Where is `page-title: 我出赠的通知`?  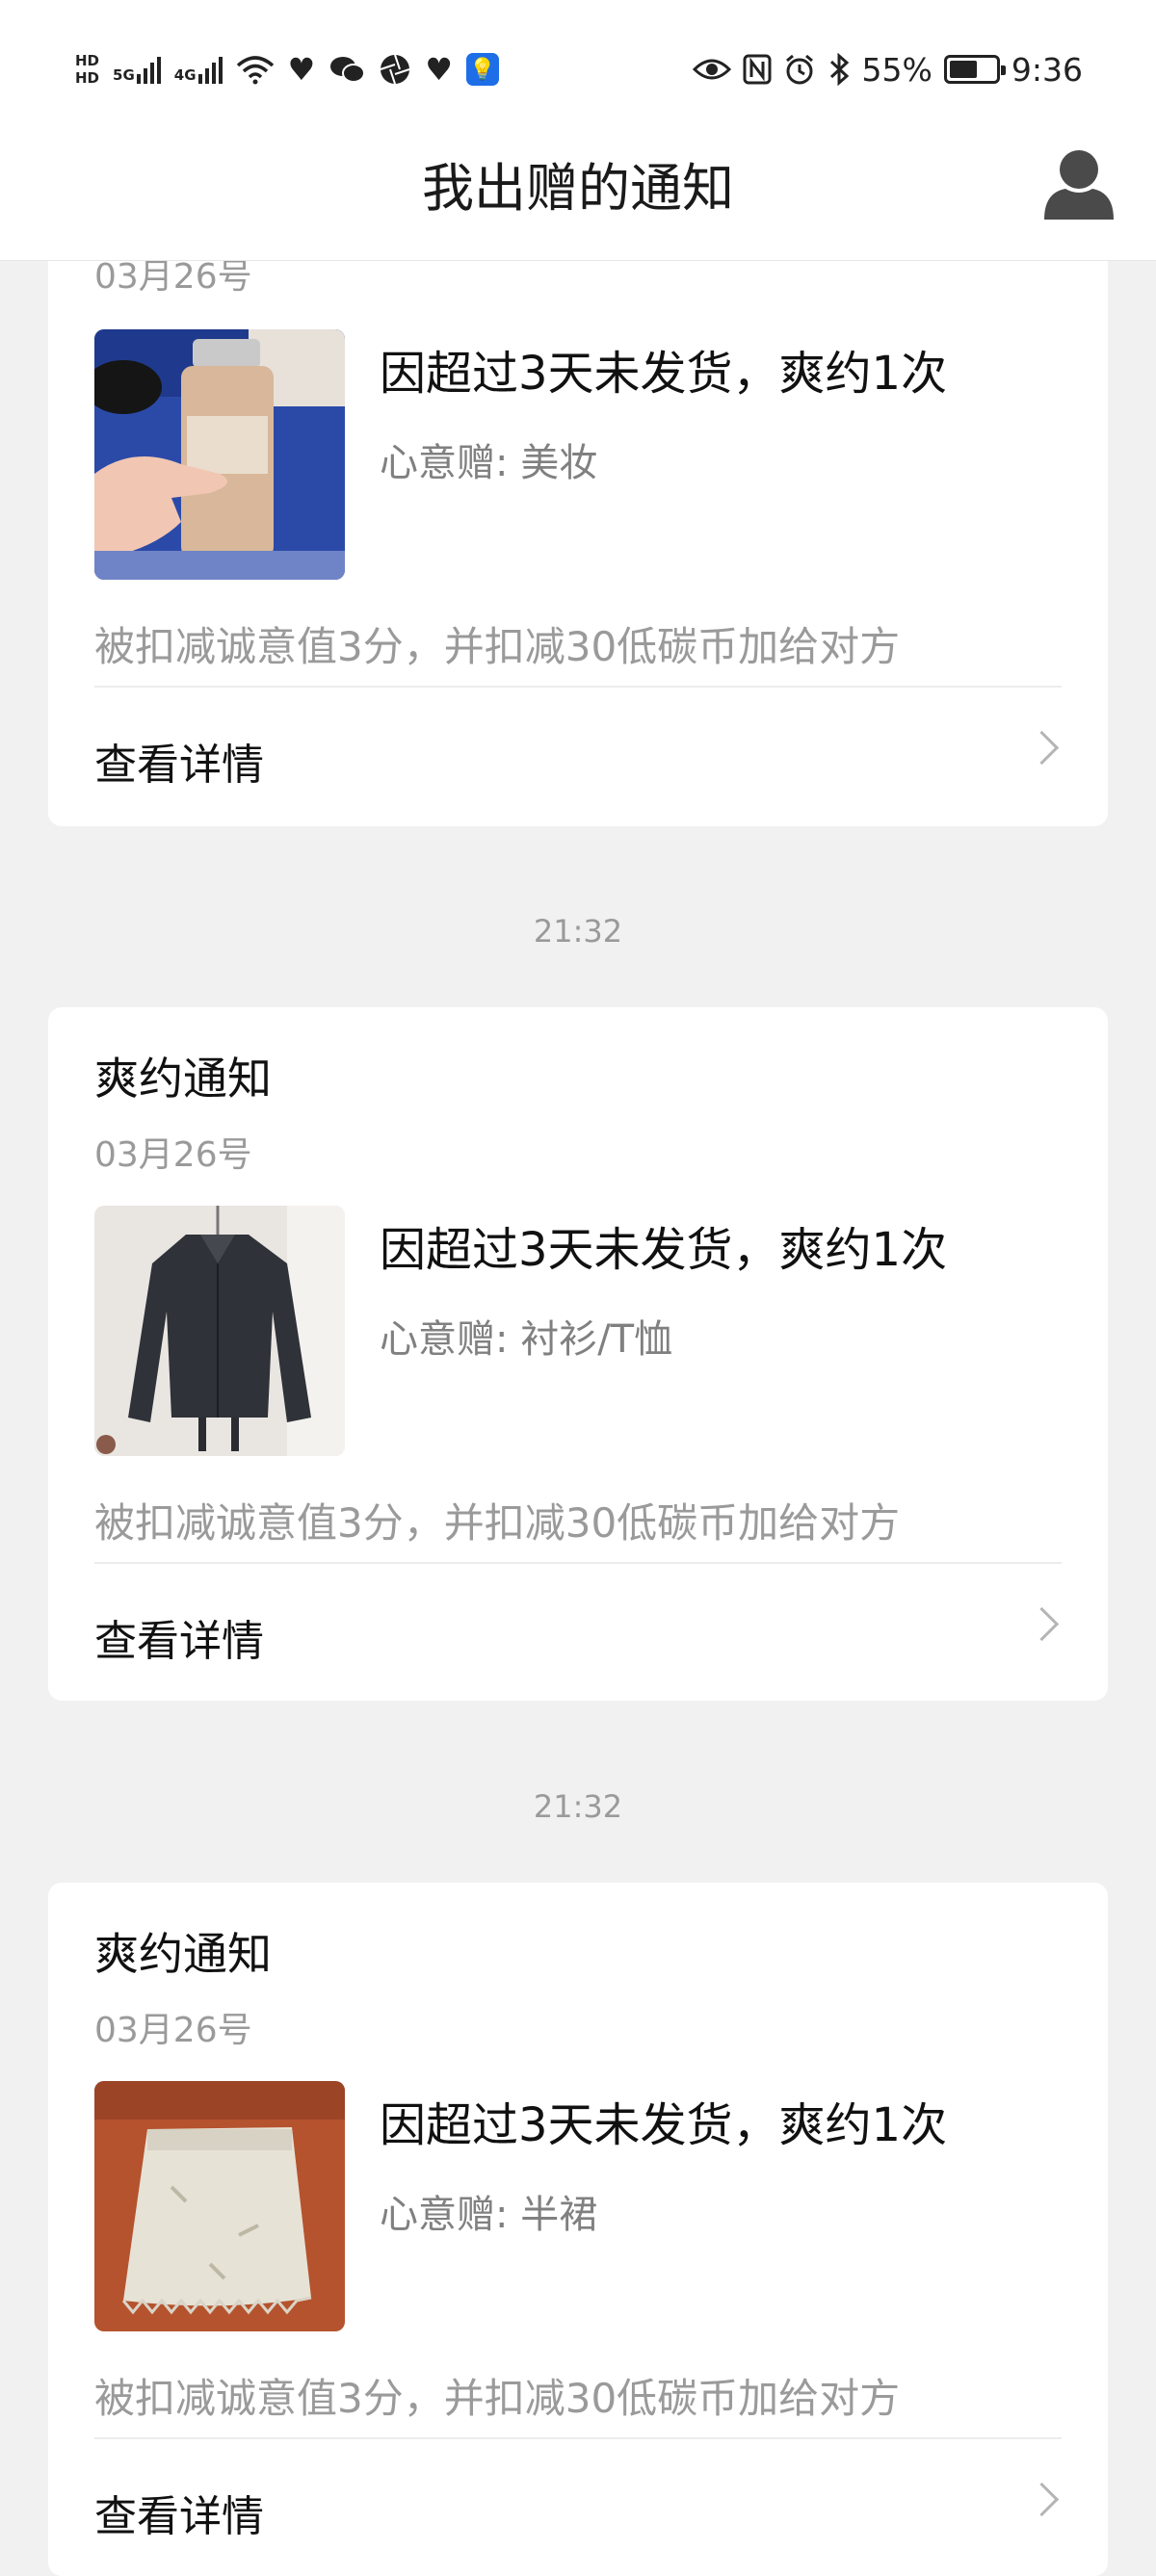 page-title: 我出赠的通知 is located at coordinates (578, 188).